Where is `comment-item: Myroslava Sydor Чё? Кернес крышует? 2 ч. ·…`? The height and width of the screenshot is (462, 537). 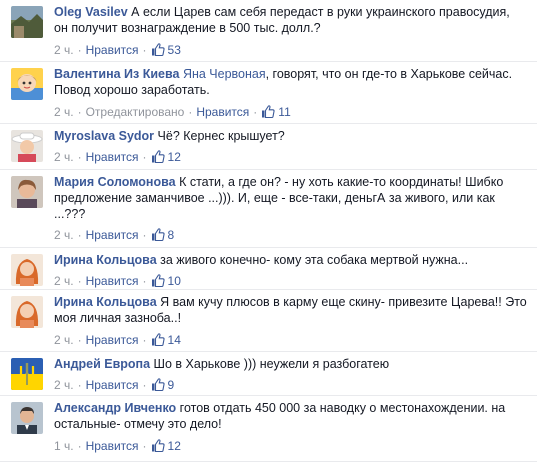
comment-item: Myroslava Sydor Чё? Кернес крышует? 2 ч. ·… is located at coordinates (268, 147).